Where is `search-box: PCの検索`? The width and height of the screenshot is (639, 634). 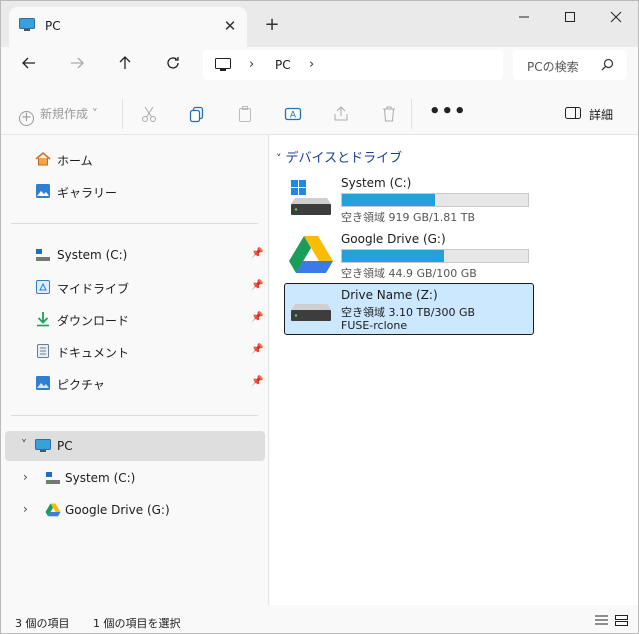 search-box: PCの検索 is located at coordinates (570, 65).